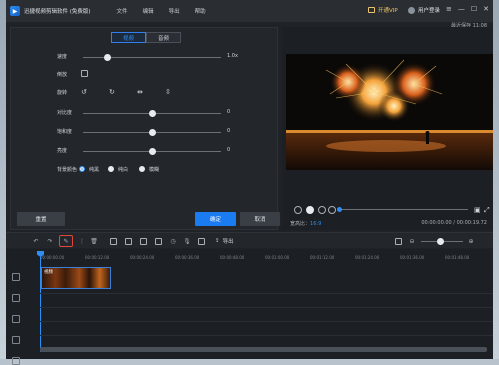 Image resolution: width=499 pixels, height=365 pixels. What do you see at coordinates (140, 92) in the screenshot?
I see `flip-horizontal-icon: ⇹` at bounding box center [140, 92].